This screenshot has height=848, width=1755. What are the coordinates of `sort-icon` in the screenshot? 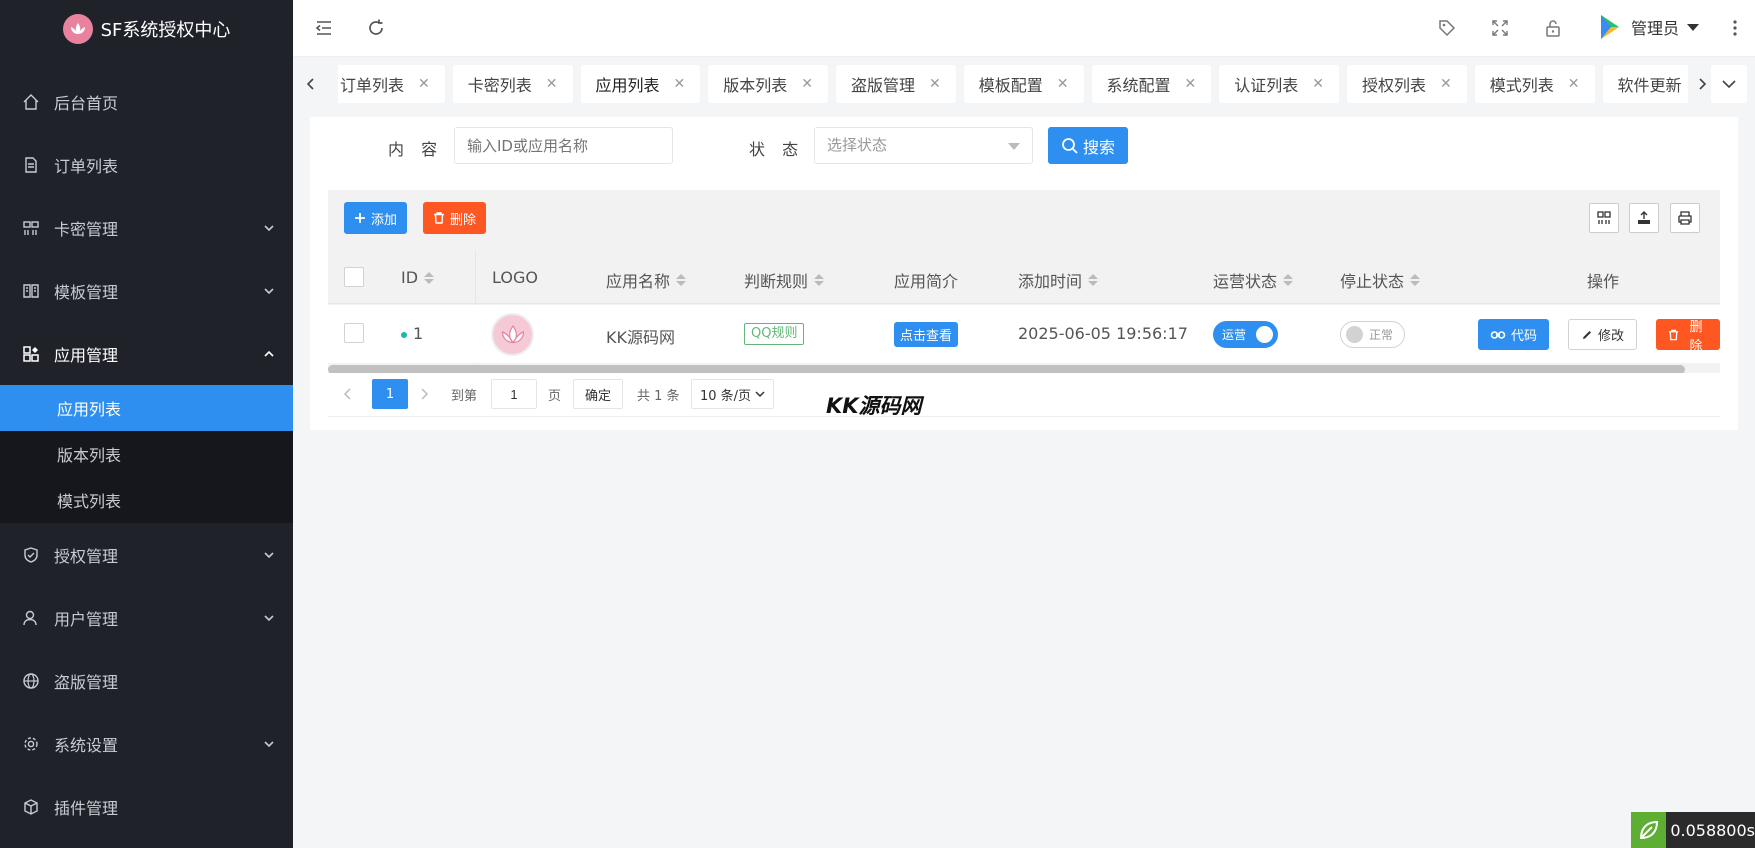 It's located at (1288, 280).